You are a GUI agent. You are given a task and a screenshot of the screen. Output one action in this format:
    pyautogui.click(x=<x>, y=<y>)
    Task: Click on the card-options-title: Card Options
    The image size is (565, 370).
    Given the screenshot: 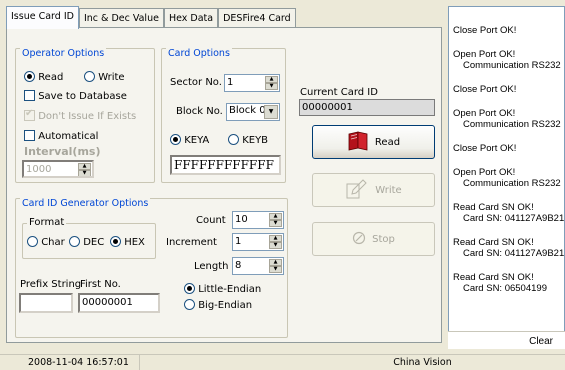 What is the action you would take?
    pyautogui.click(x=199, y=53)
    